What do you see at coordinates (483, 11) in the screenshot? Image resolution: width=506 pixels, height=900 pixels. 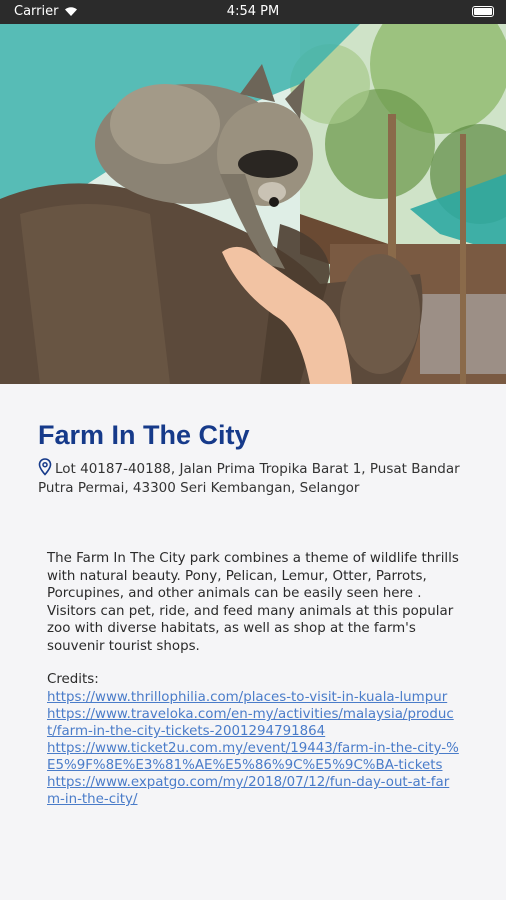 I see `battery-icon` at bounding box center [483, 11].